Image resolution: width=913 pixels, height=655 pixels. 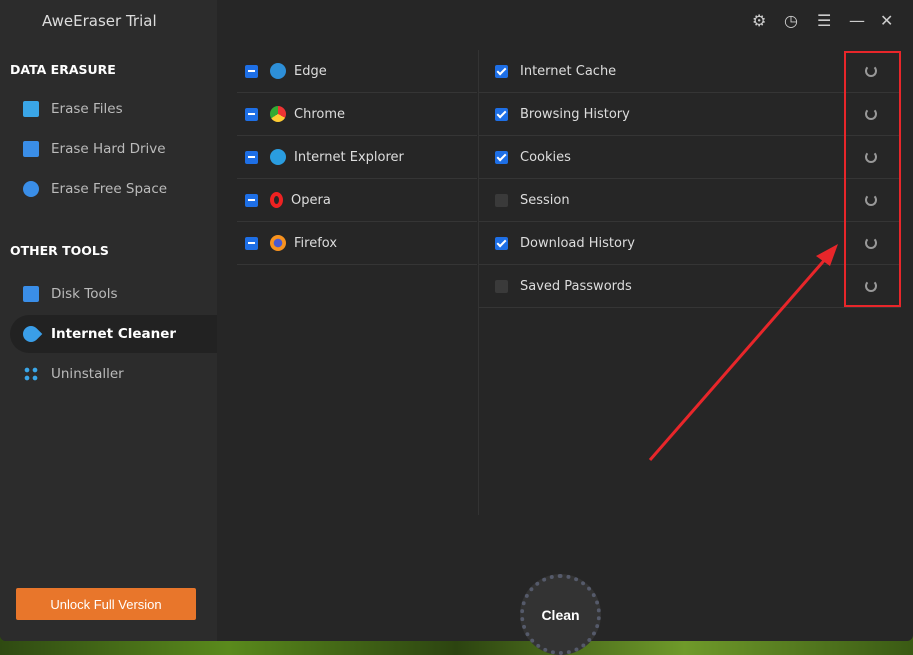 I want to click on annotation-arrow, so click(x=743, y=352).